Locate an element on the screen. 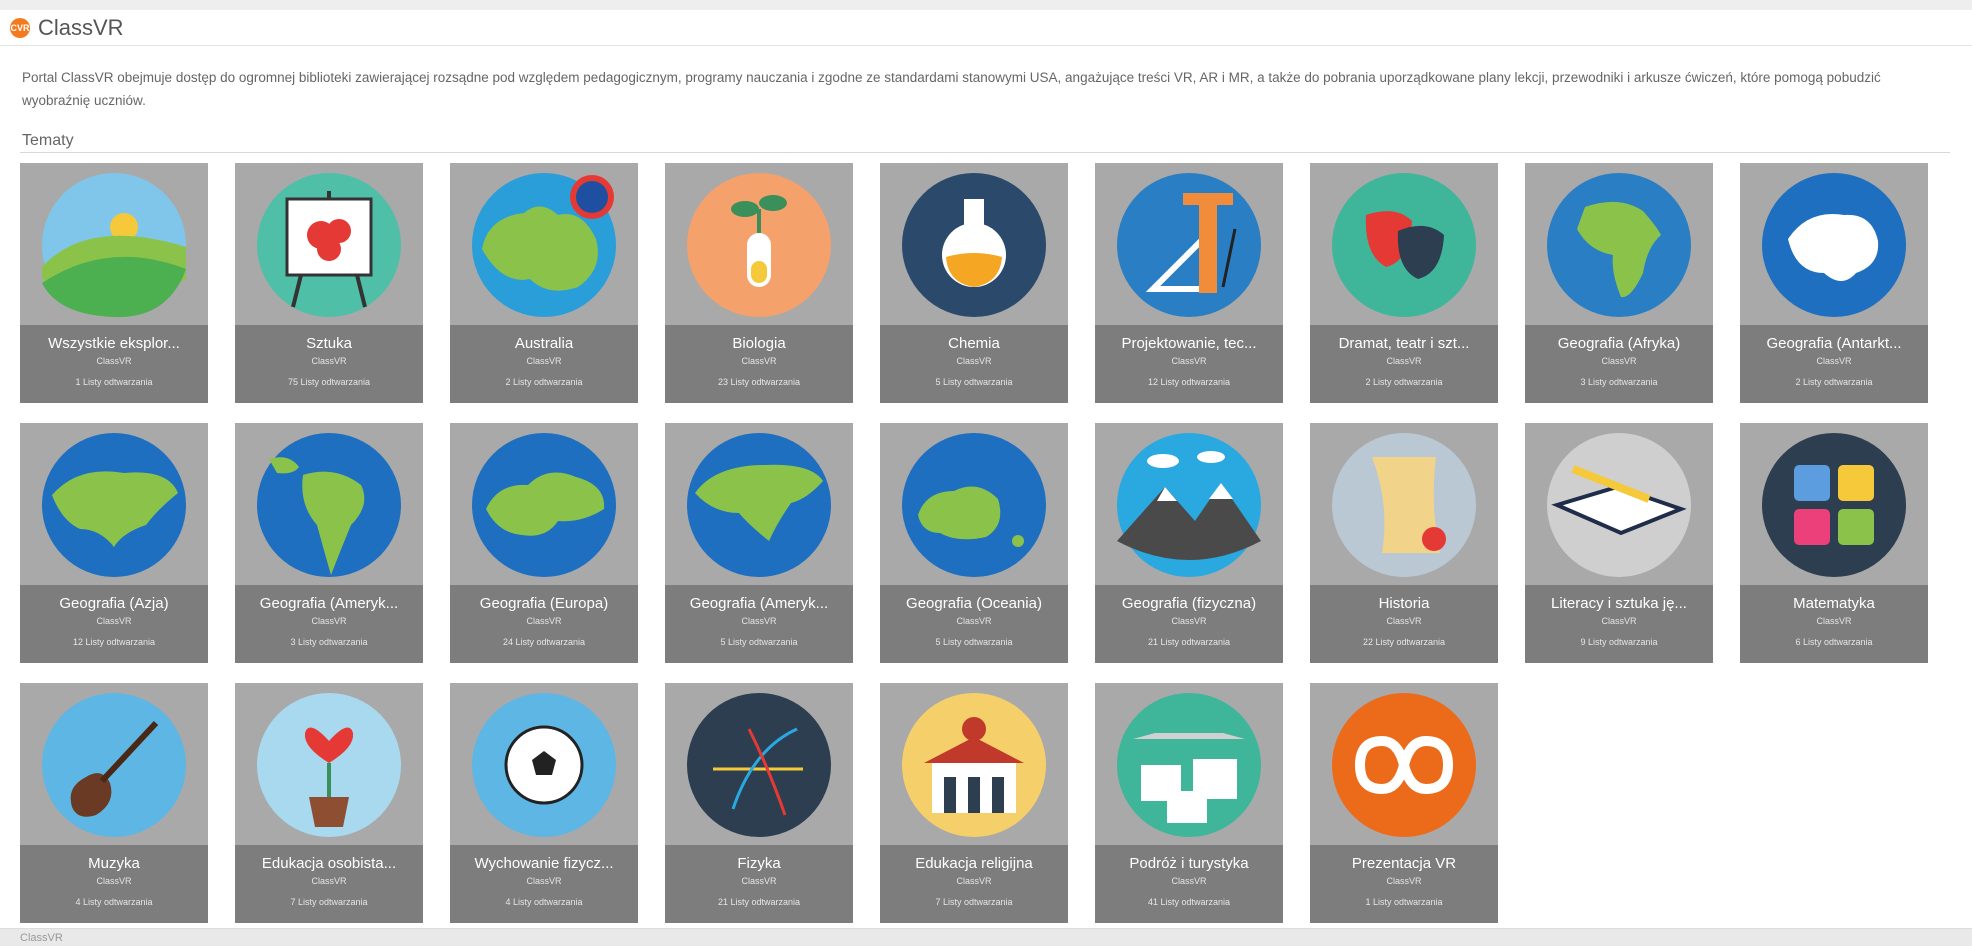  footer-bar: ClassVR is located at coordinates (986, 937).